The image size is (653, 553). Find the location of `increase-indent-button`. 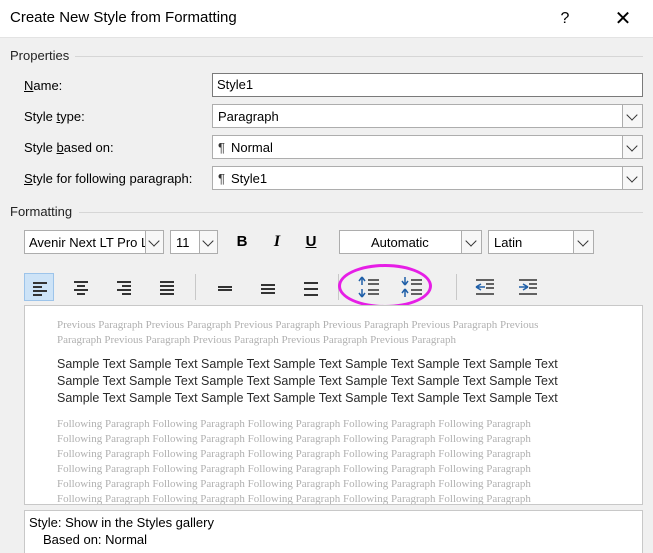

increase-indent-button is located at coordinates (528, 287).